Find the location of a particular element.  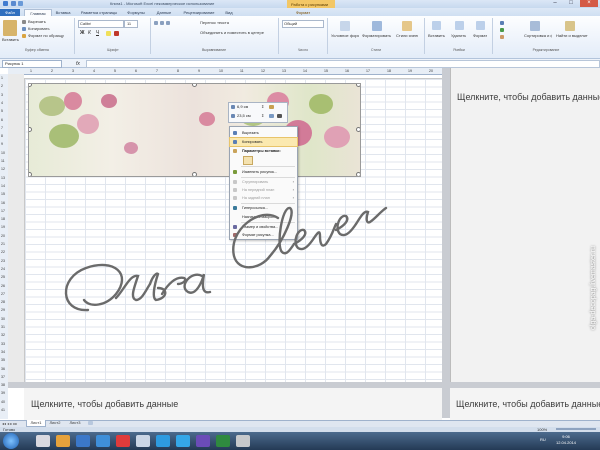

cut-button: Вырезать is located at coordinates (37, 21).